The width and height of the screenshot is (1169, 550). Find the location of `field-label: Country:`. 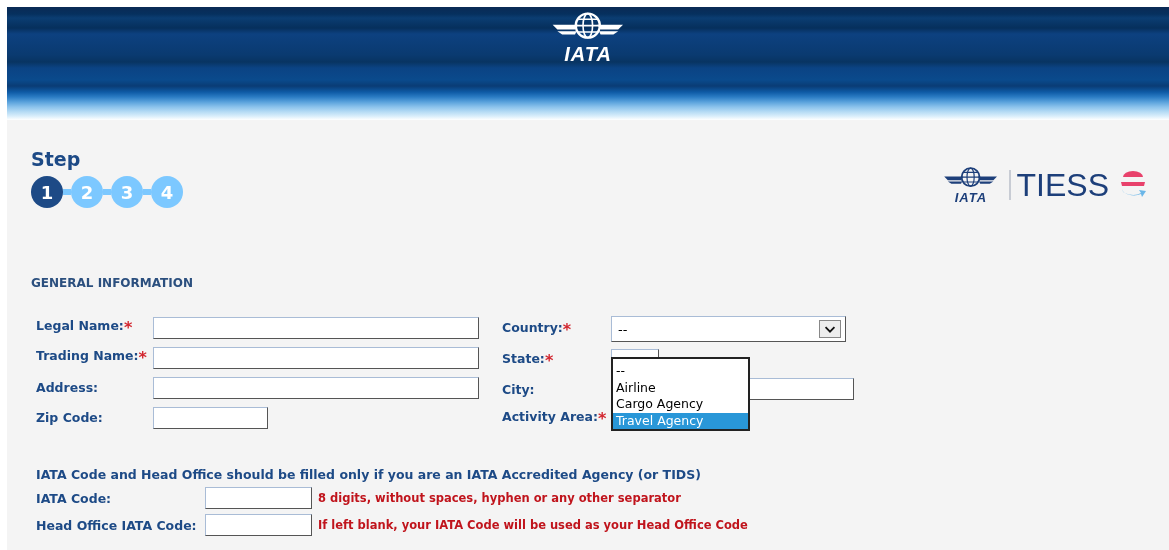

field-label: Country: is located at coordinates (532, 328).